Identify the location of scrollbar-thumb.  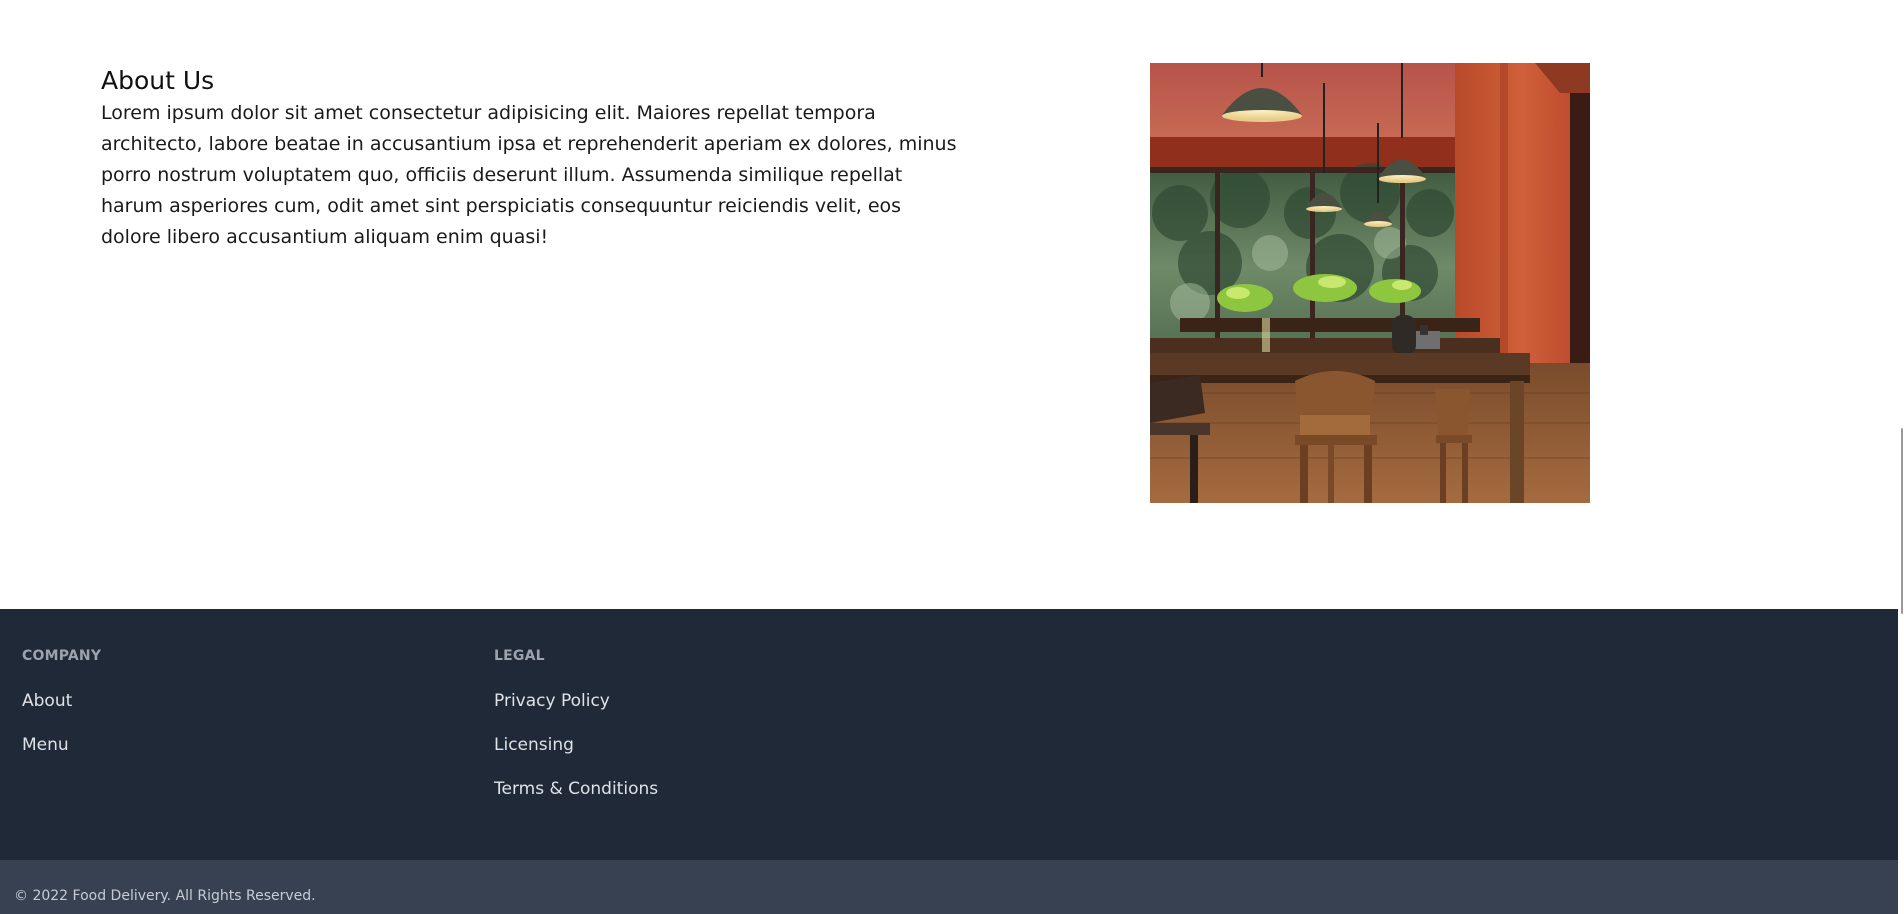
(1902, 521).